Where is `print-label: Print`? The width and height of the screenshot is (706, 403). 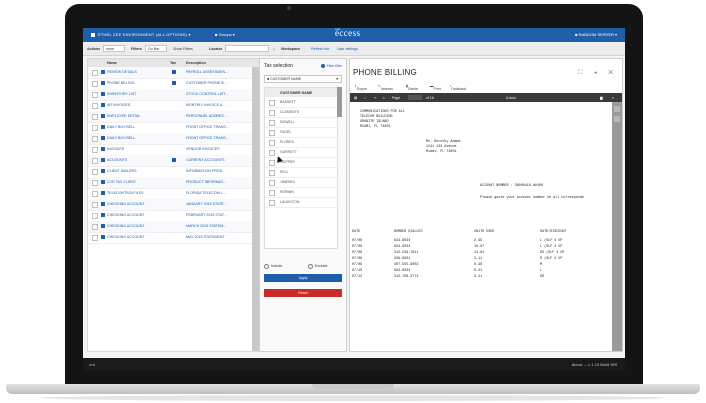
print-label: Print is located at coordinates (437, 89).